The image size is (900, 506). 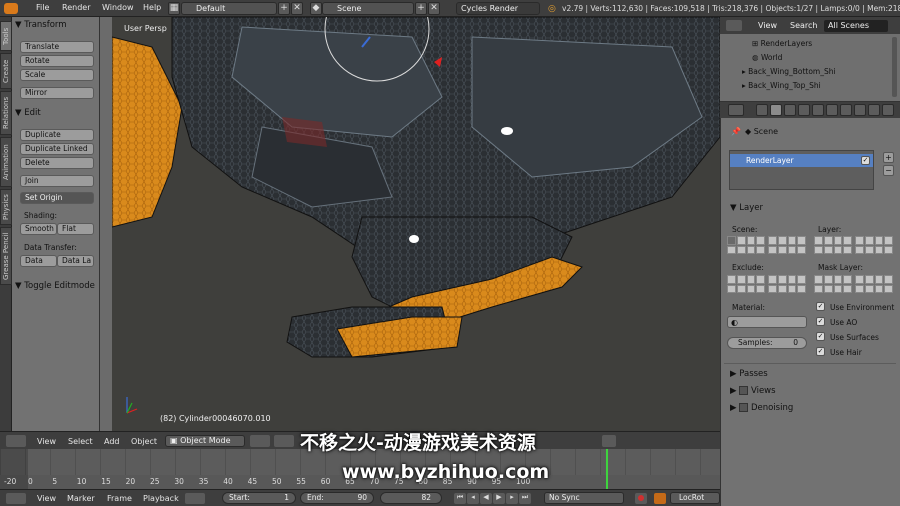 I want to click on set-origin-dropdown: Set Origin, so click(x=57, y=198).